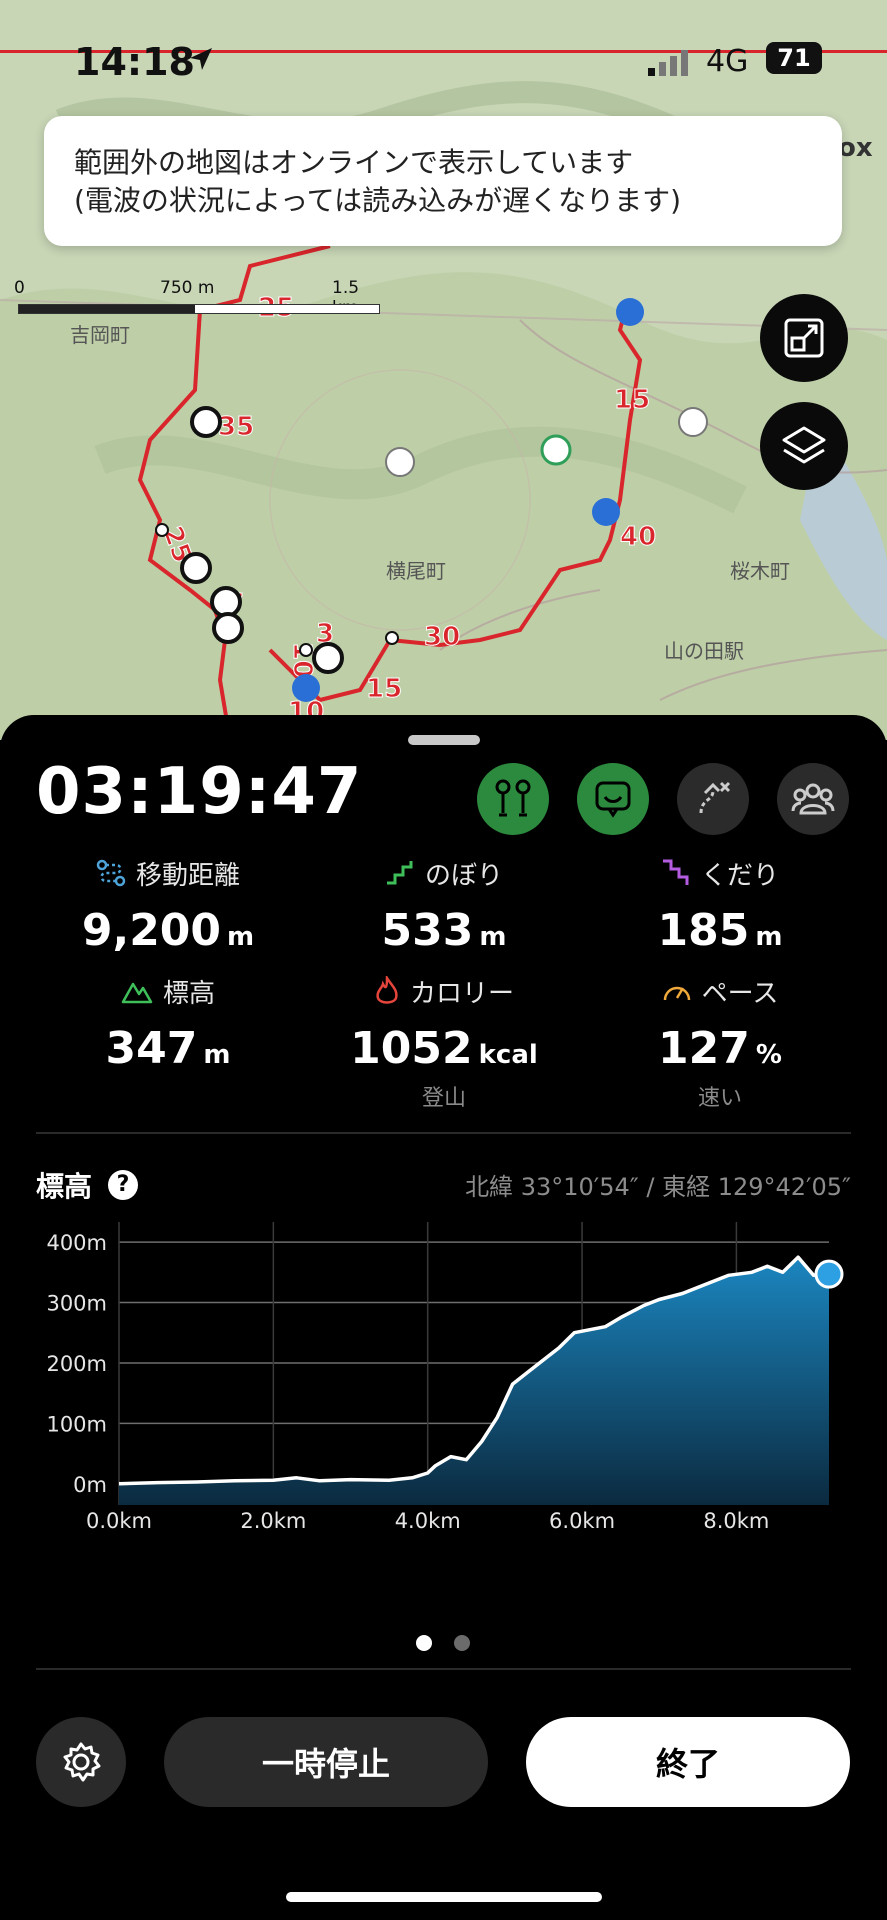 The height and width of the screenshot is (1920, 887). What do you see at coordinates (703, 930) in the screenshot?
I see `stat-descent-value: 185` at bounding box center [703, 930].